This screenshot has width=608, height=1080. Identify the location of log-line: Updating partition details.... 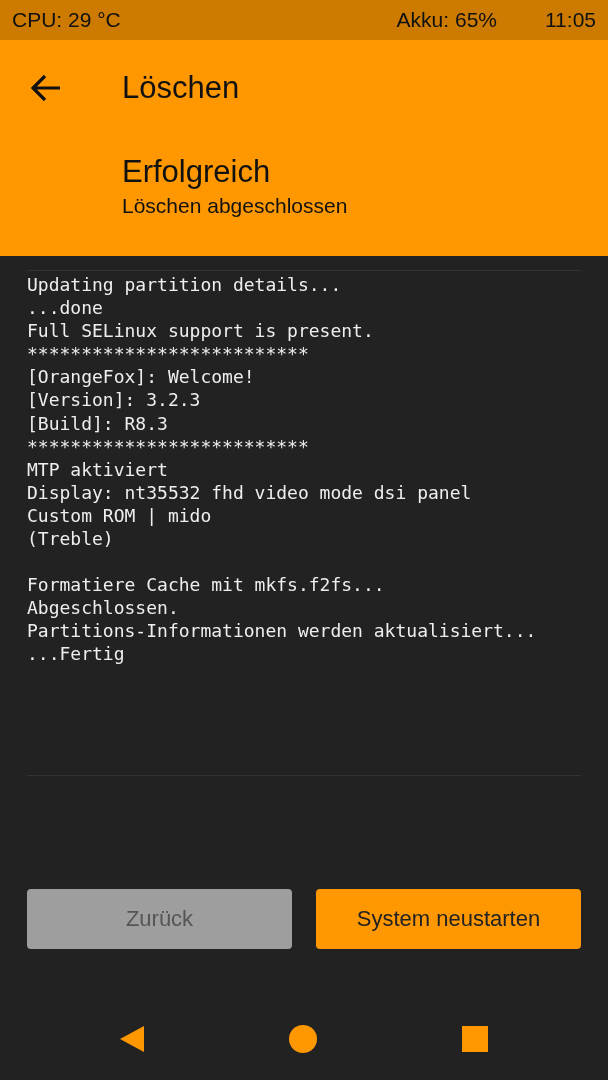
(185, 285).